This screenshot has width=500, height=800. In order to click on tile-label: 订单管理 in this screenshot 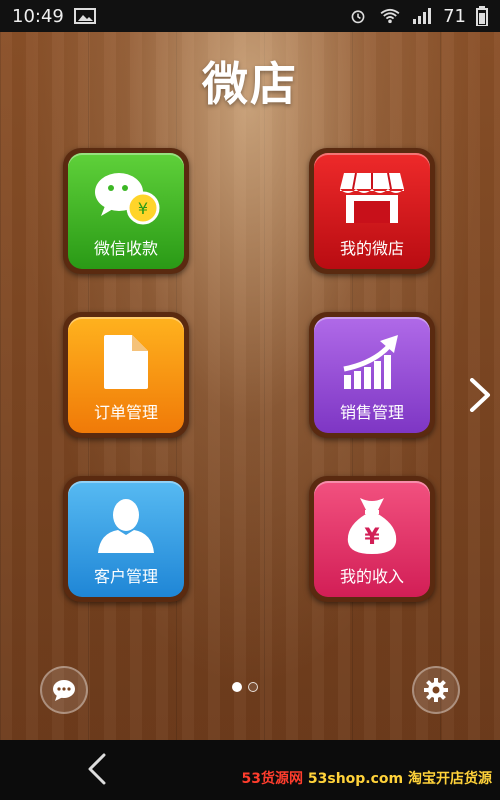, I will do `click(125, 412)`.